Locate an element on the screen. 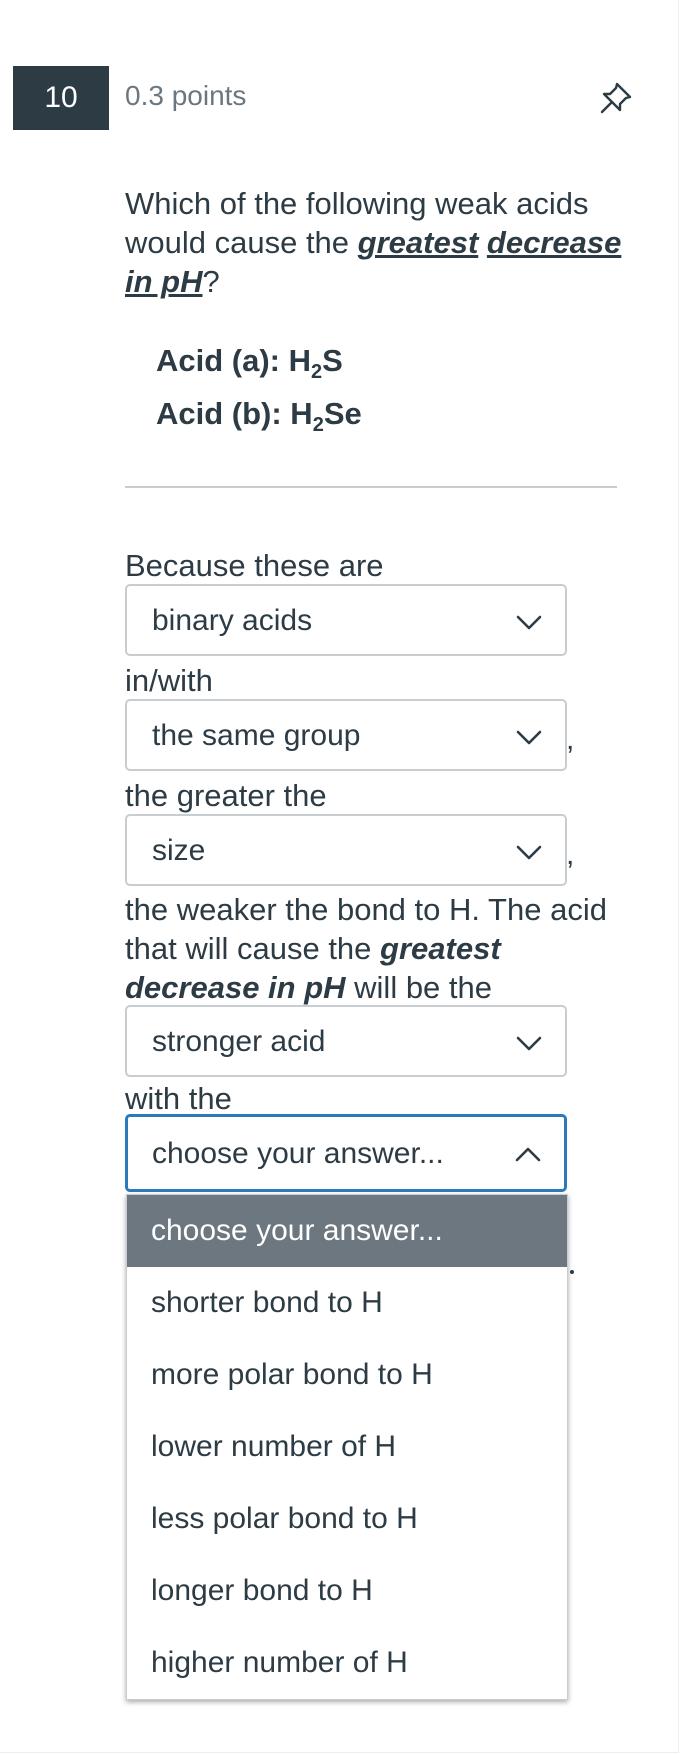  dropdown-acid-type-value: binary acids is located at coordinates (232, 620).